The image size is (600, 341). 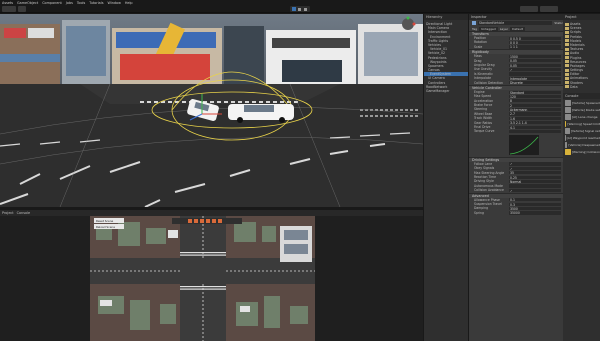 What do you see at coordinates (23, 213) in the screenshot?
I see `tab-console: Console` at bounding box center [23, 213].